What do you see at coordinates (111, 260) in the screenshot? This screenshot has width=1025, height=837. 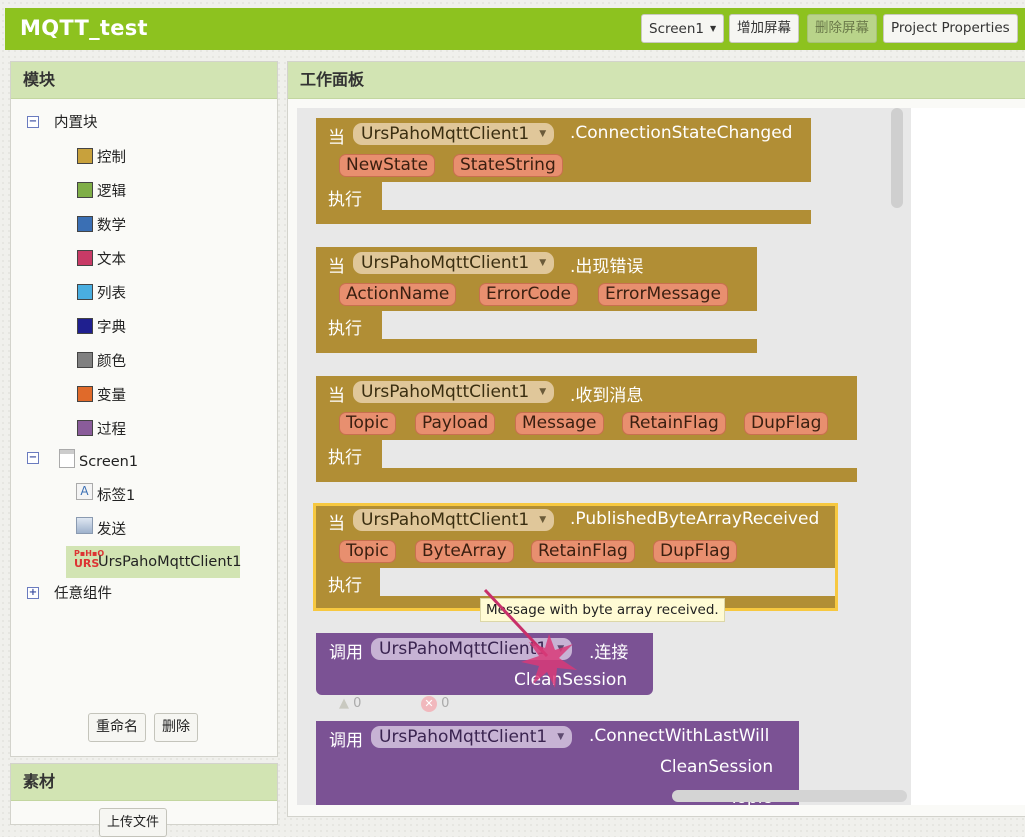 I see `builtin-category-item: 文本` at bounding box center [111, 260].